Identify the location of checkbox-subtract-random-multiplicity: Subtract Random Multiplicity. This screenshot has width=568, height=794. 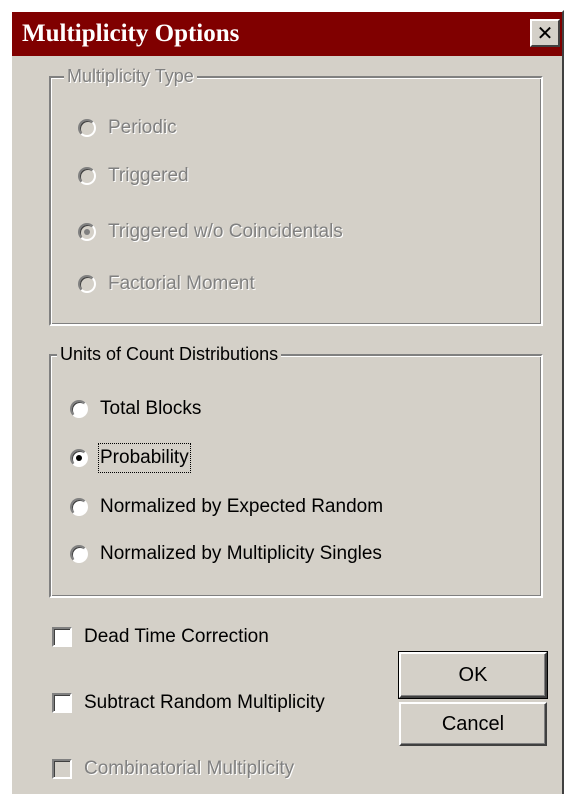
(188, 703).